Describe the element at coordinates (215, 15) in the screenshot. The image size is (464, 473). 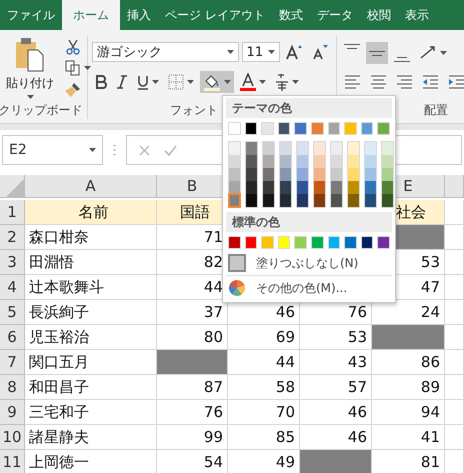
I see `ribbon-tab: ページ レイアウト` at that location.